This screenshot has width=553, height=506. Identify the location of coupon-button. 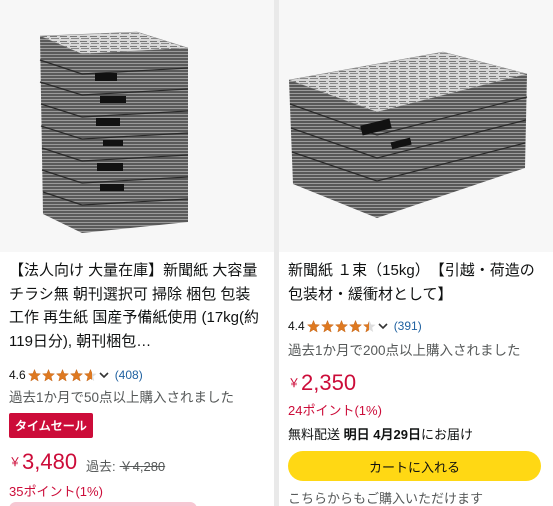
(103, 504).